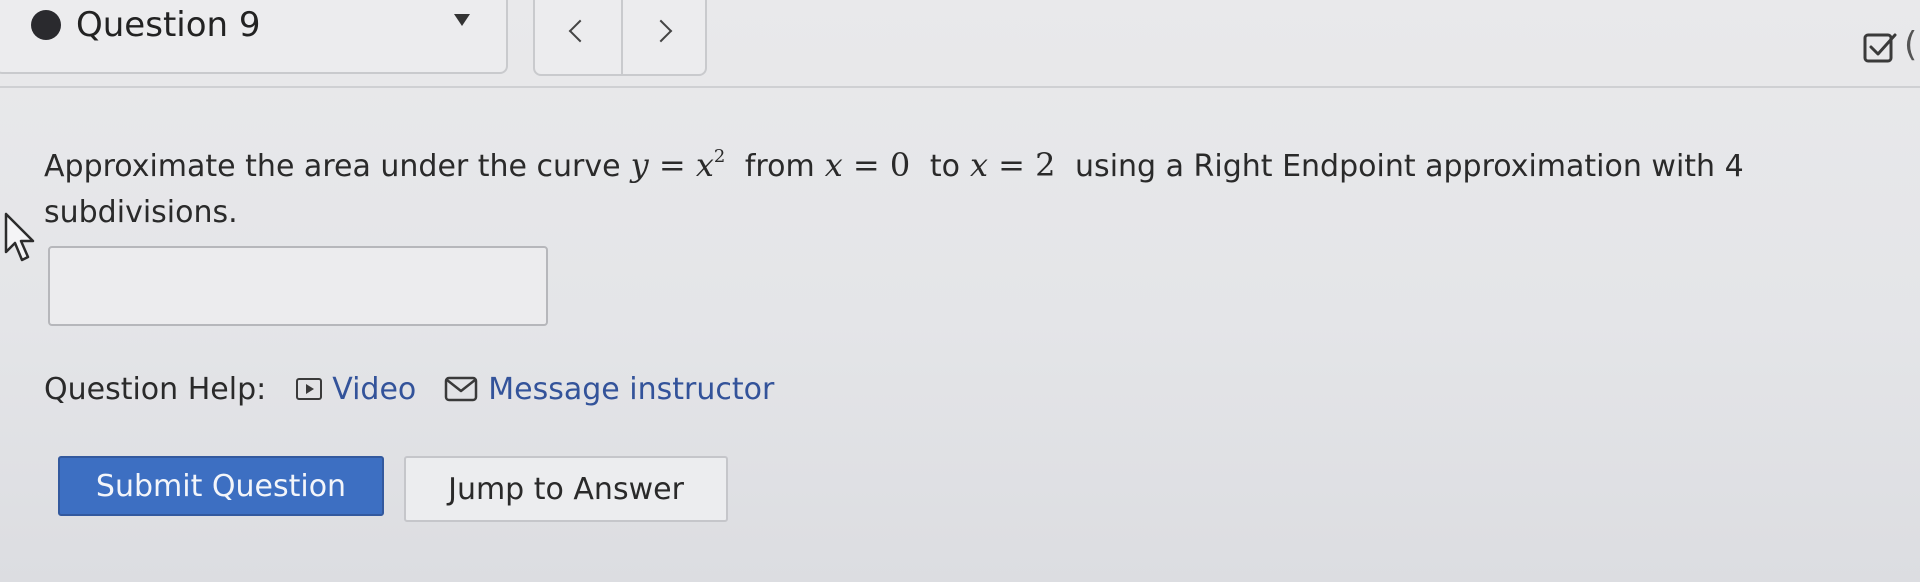 The image size is (1920, 582). I want to click on eq-from-val: 0, so click(900, 165).